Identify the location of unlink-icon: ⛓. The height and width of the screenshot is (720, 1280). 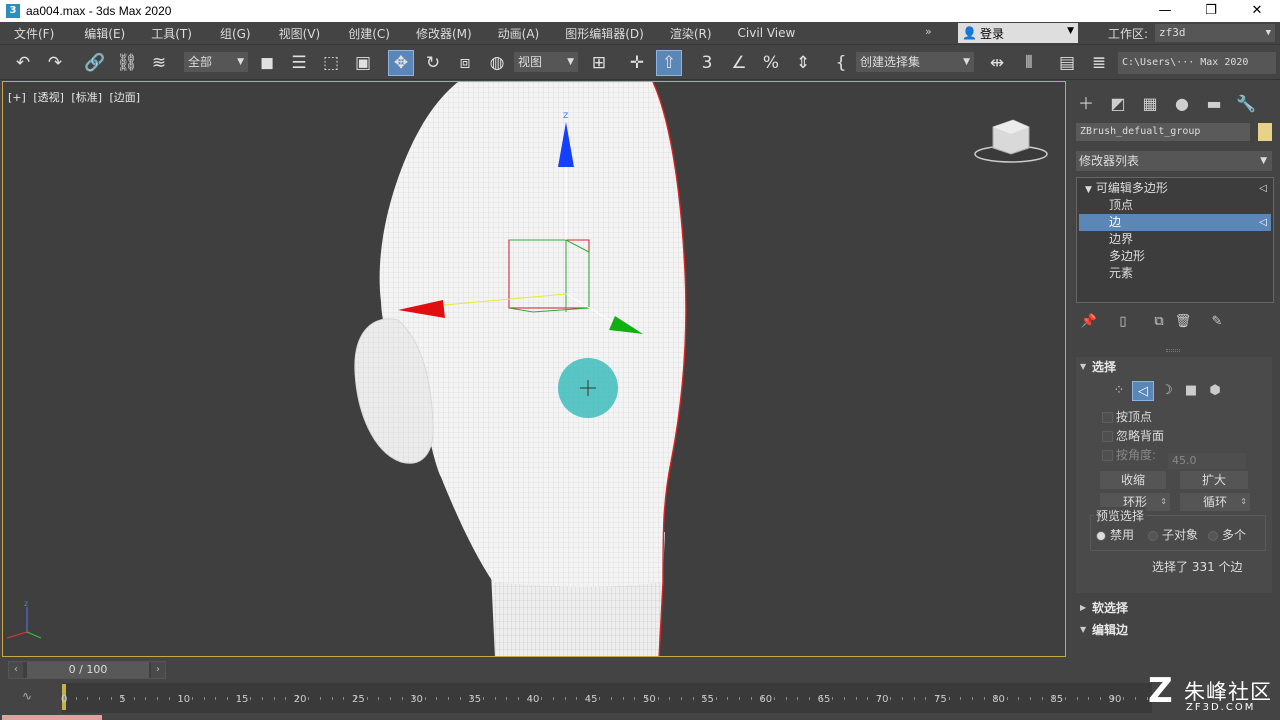
(127, 63).